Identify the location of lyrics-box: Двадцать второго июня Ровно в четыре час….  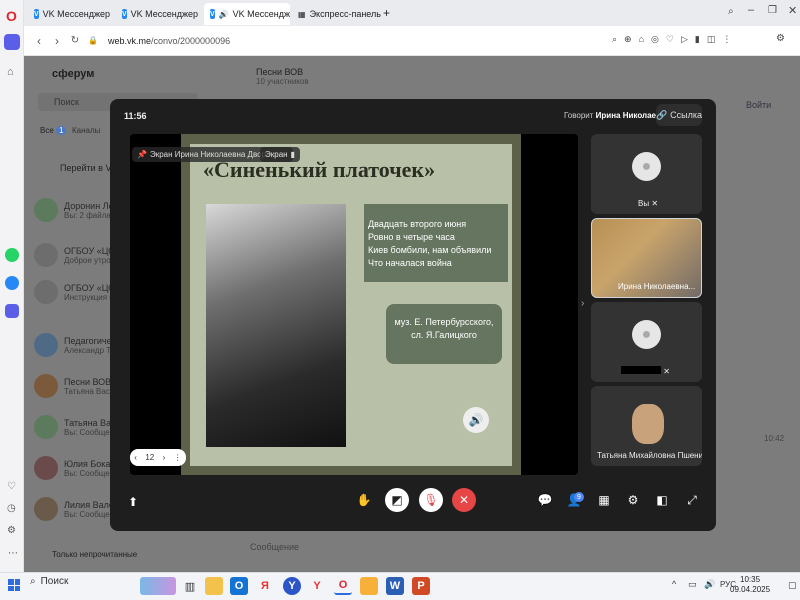
(436, 243).